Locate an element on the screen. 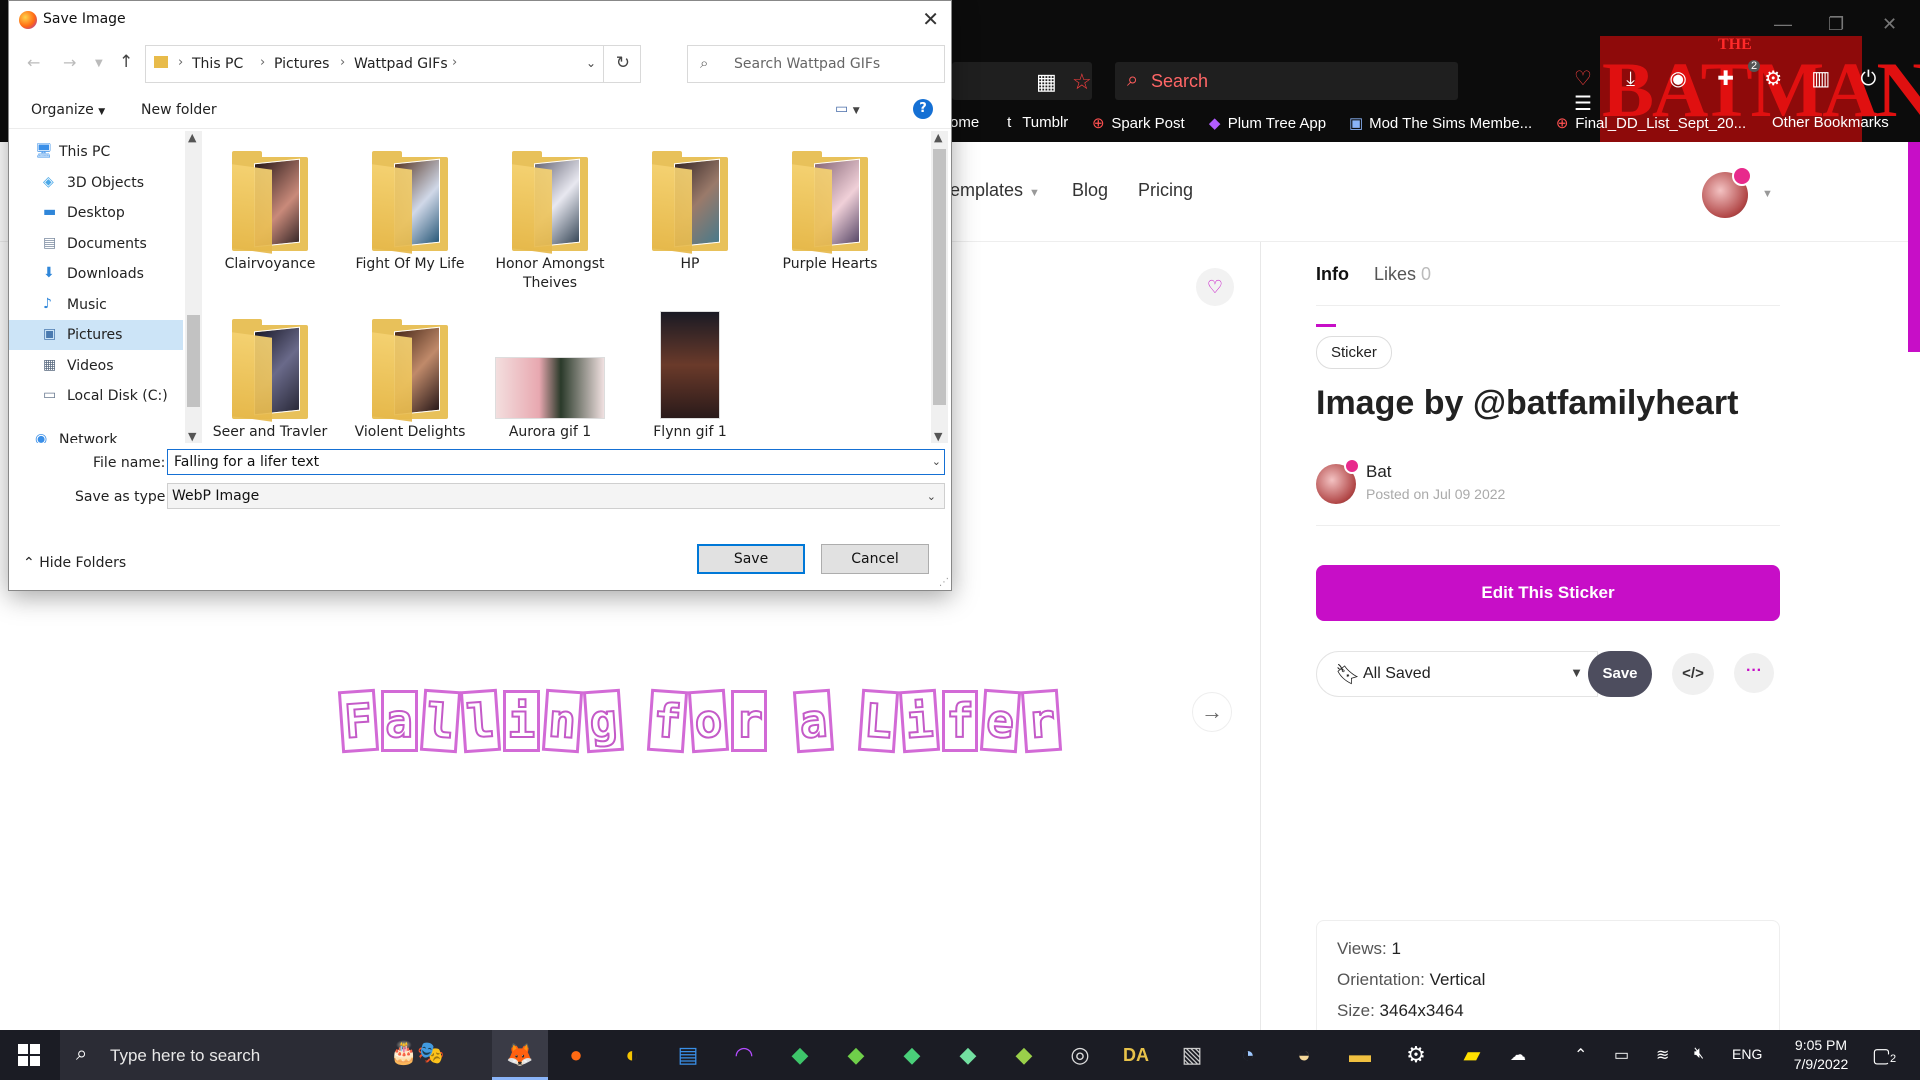 This screenshot has height=1080, width=1920. next-arrow-button: → is located at coordinates (1212, 712).